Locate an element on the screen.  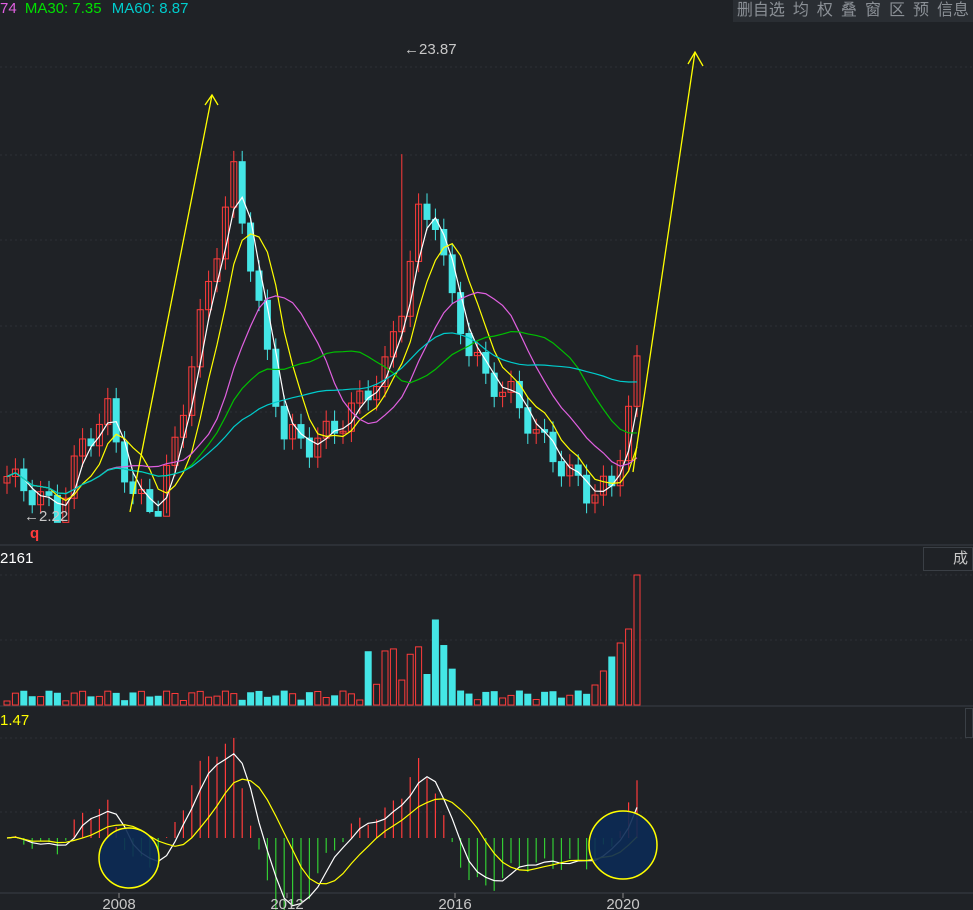
toolbar-overlay: 叠 is located at coordinates (849, 11).